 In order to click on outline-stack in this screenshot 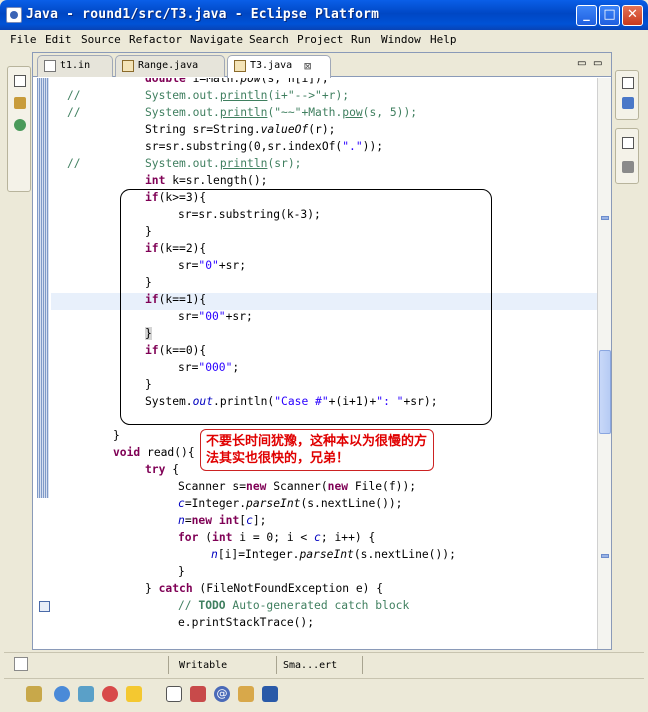, I will do `click(627, 95)`.